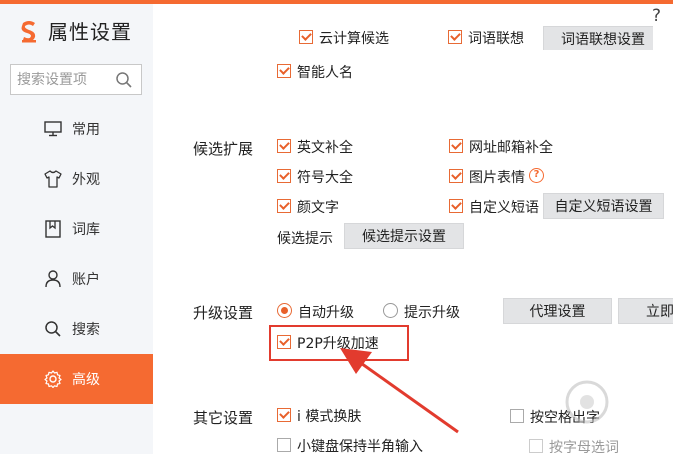 The height and width of the screenshot is (454, 673). I want to click on watermark-logo-icon, so click(587, 402).